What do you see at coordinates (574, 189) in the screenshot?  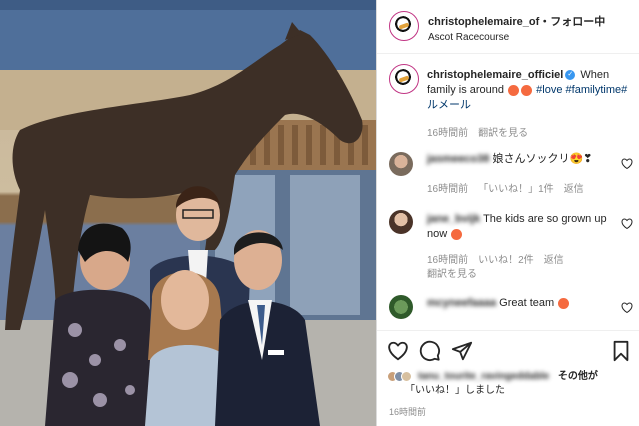 I see `reply-button: 返信` at bounding box center [574, 189].